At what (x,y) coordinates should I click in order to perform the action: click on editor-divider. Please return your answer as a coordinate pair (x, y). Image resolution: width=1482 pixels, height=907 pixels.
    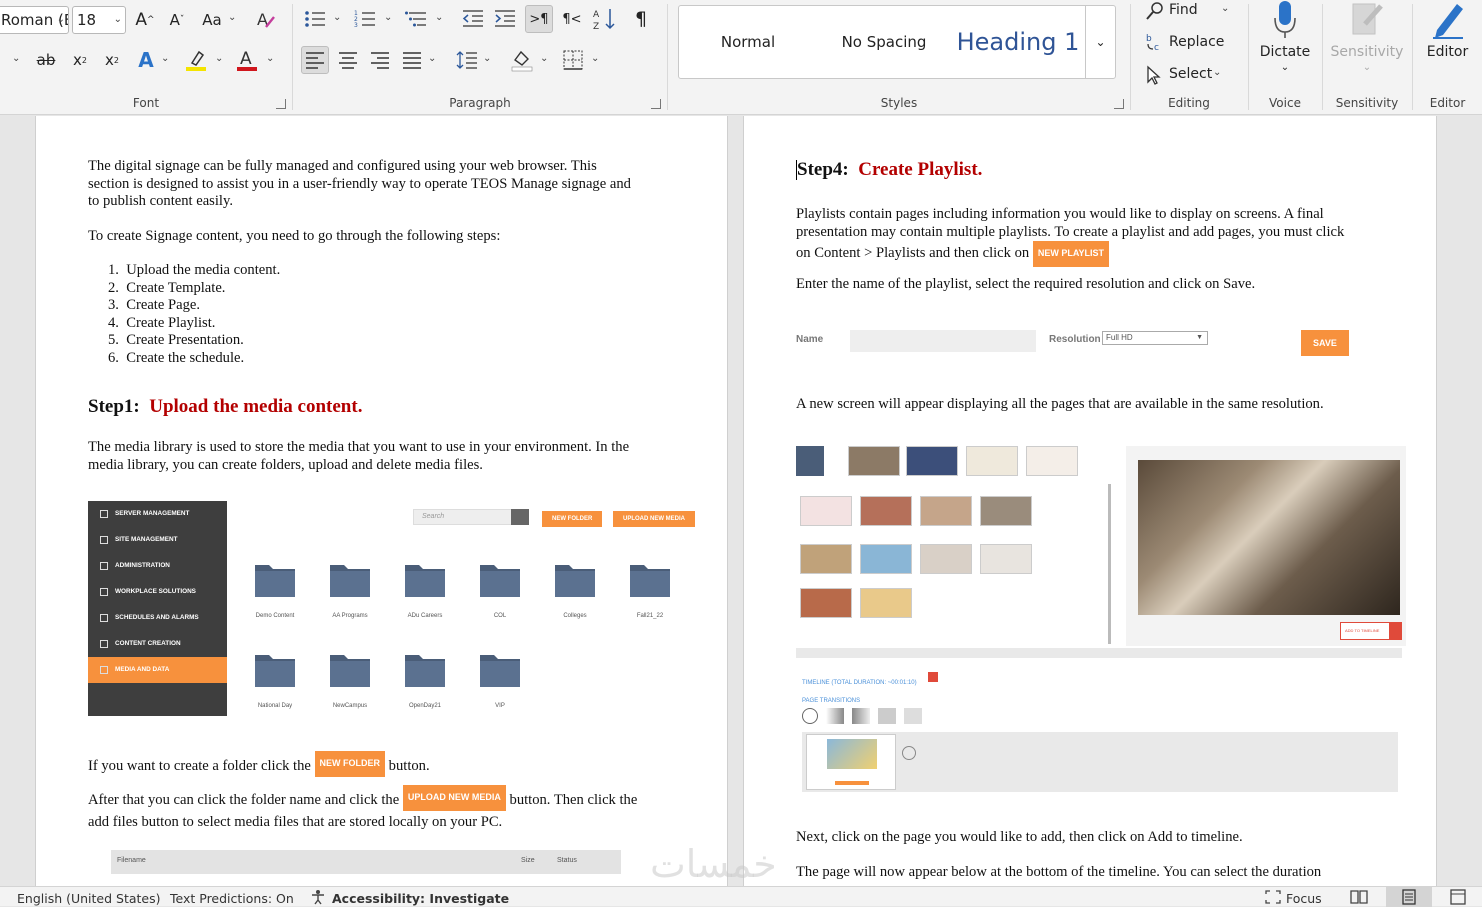
    Looking at the image, I should click on (1099, 653).